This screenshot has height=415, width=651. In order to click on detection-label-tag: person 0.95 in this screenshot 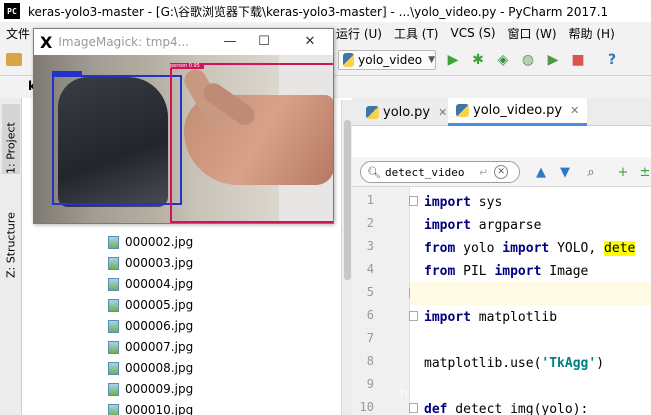, I will do `click(187, 66)`.